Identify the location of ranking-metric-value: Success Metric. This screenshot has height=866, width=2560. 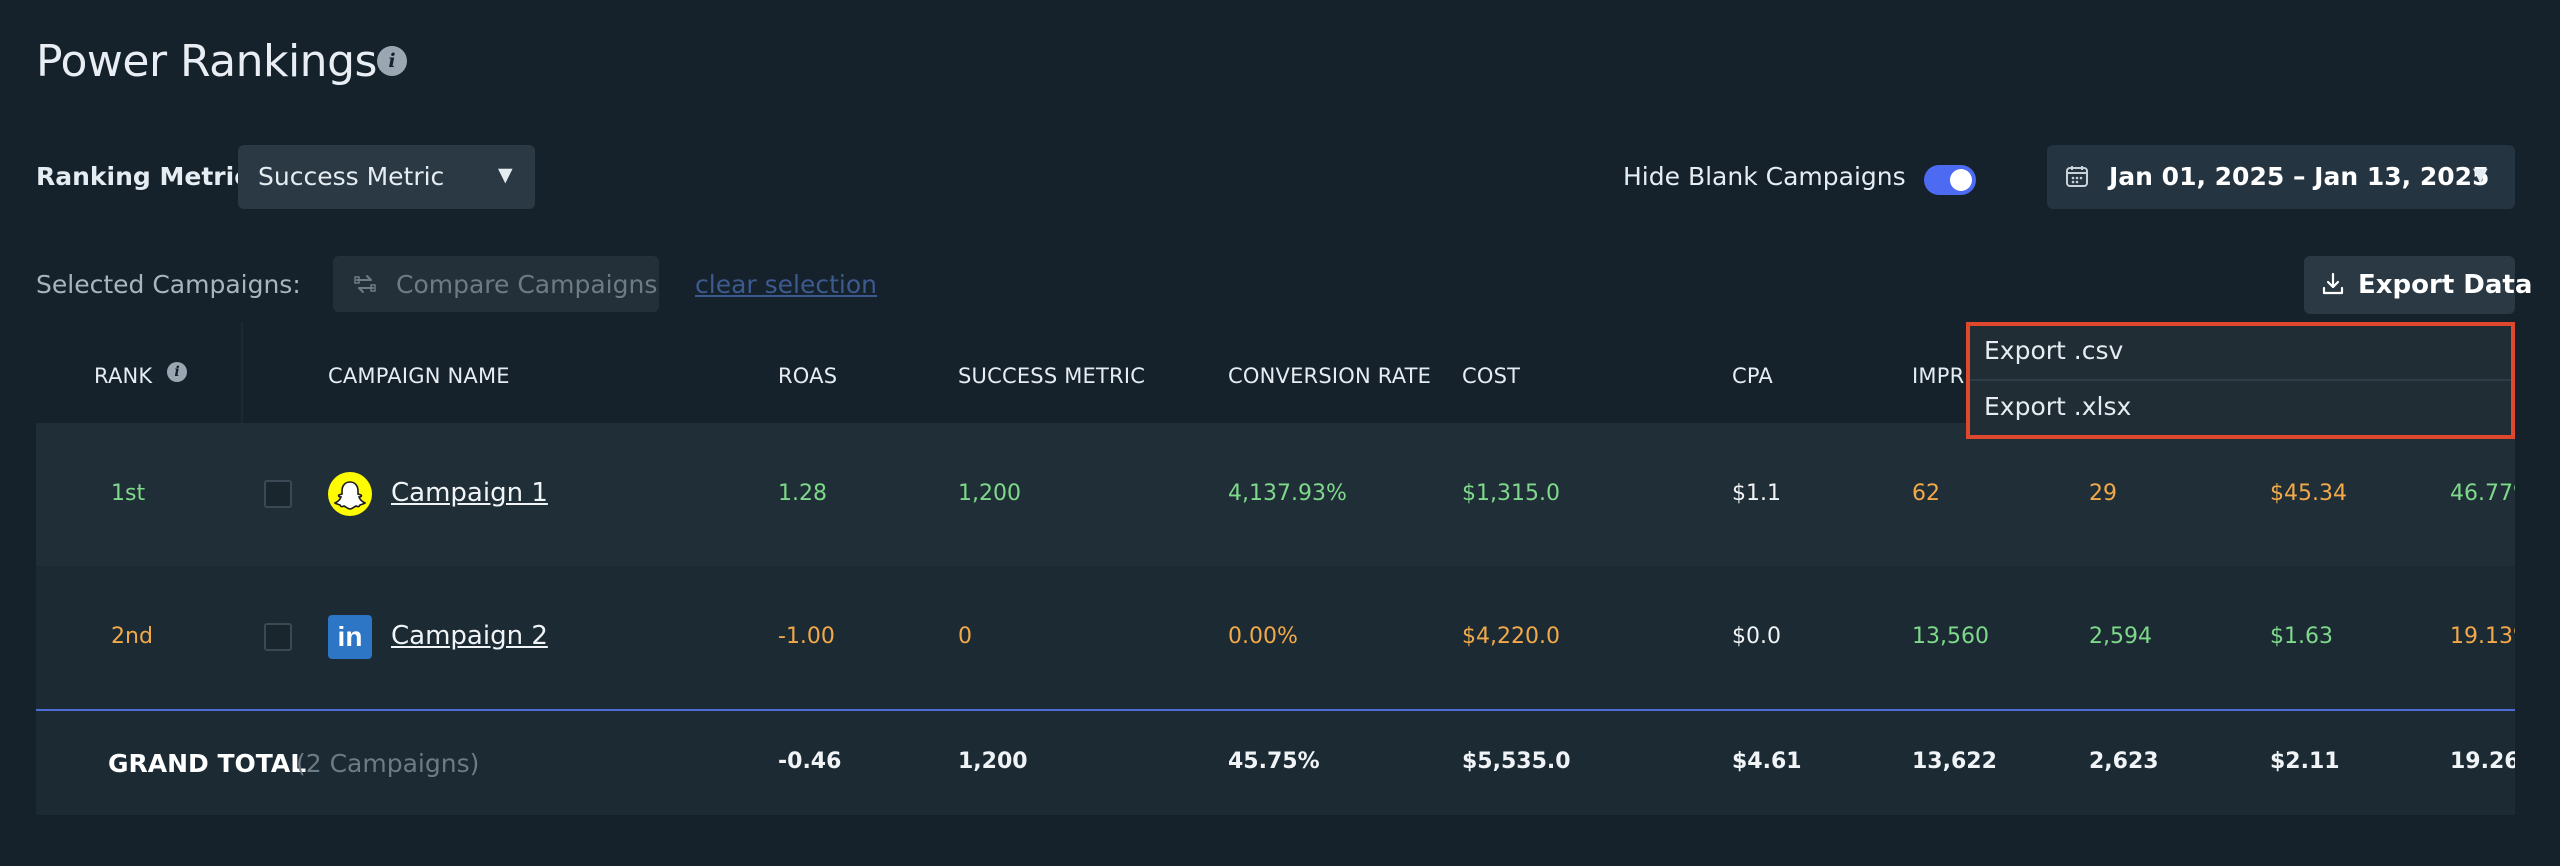
(351, 176).